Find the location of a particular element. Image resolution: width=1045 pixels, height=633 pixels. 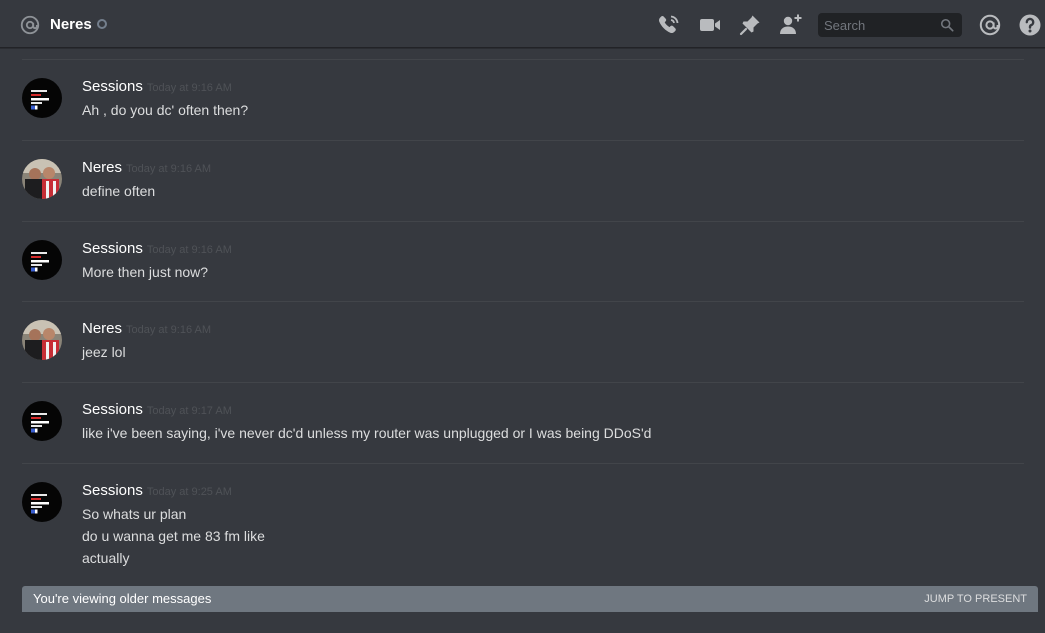

voice-call-icon is located at coordinates (669, 25).